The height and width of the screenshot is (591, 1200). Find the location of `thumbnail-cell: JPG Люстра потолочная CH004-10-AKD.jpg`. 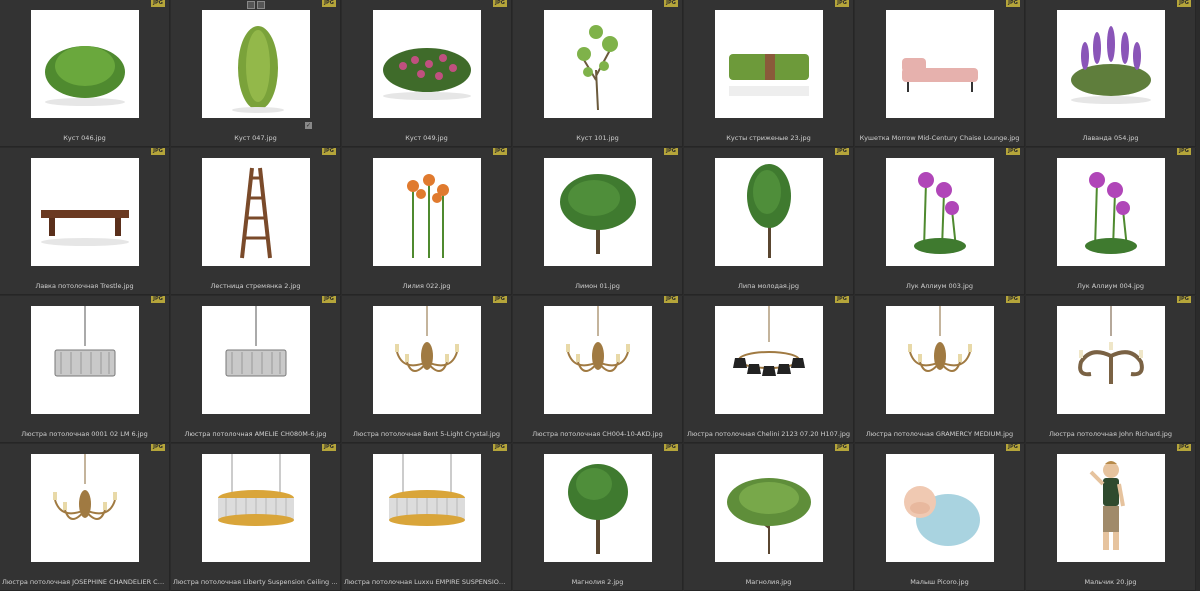

thumbnail-cell: JPG Люстра потолочная CH004-10-AKD.jpg is located at coordinates (598, 369).